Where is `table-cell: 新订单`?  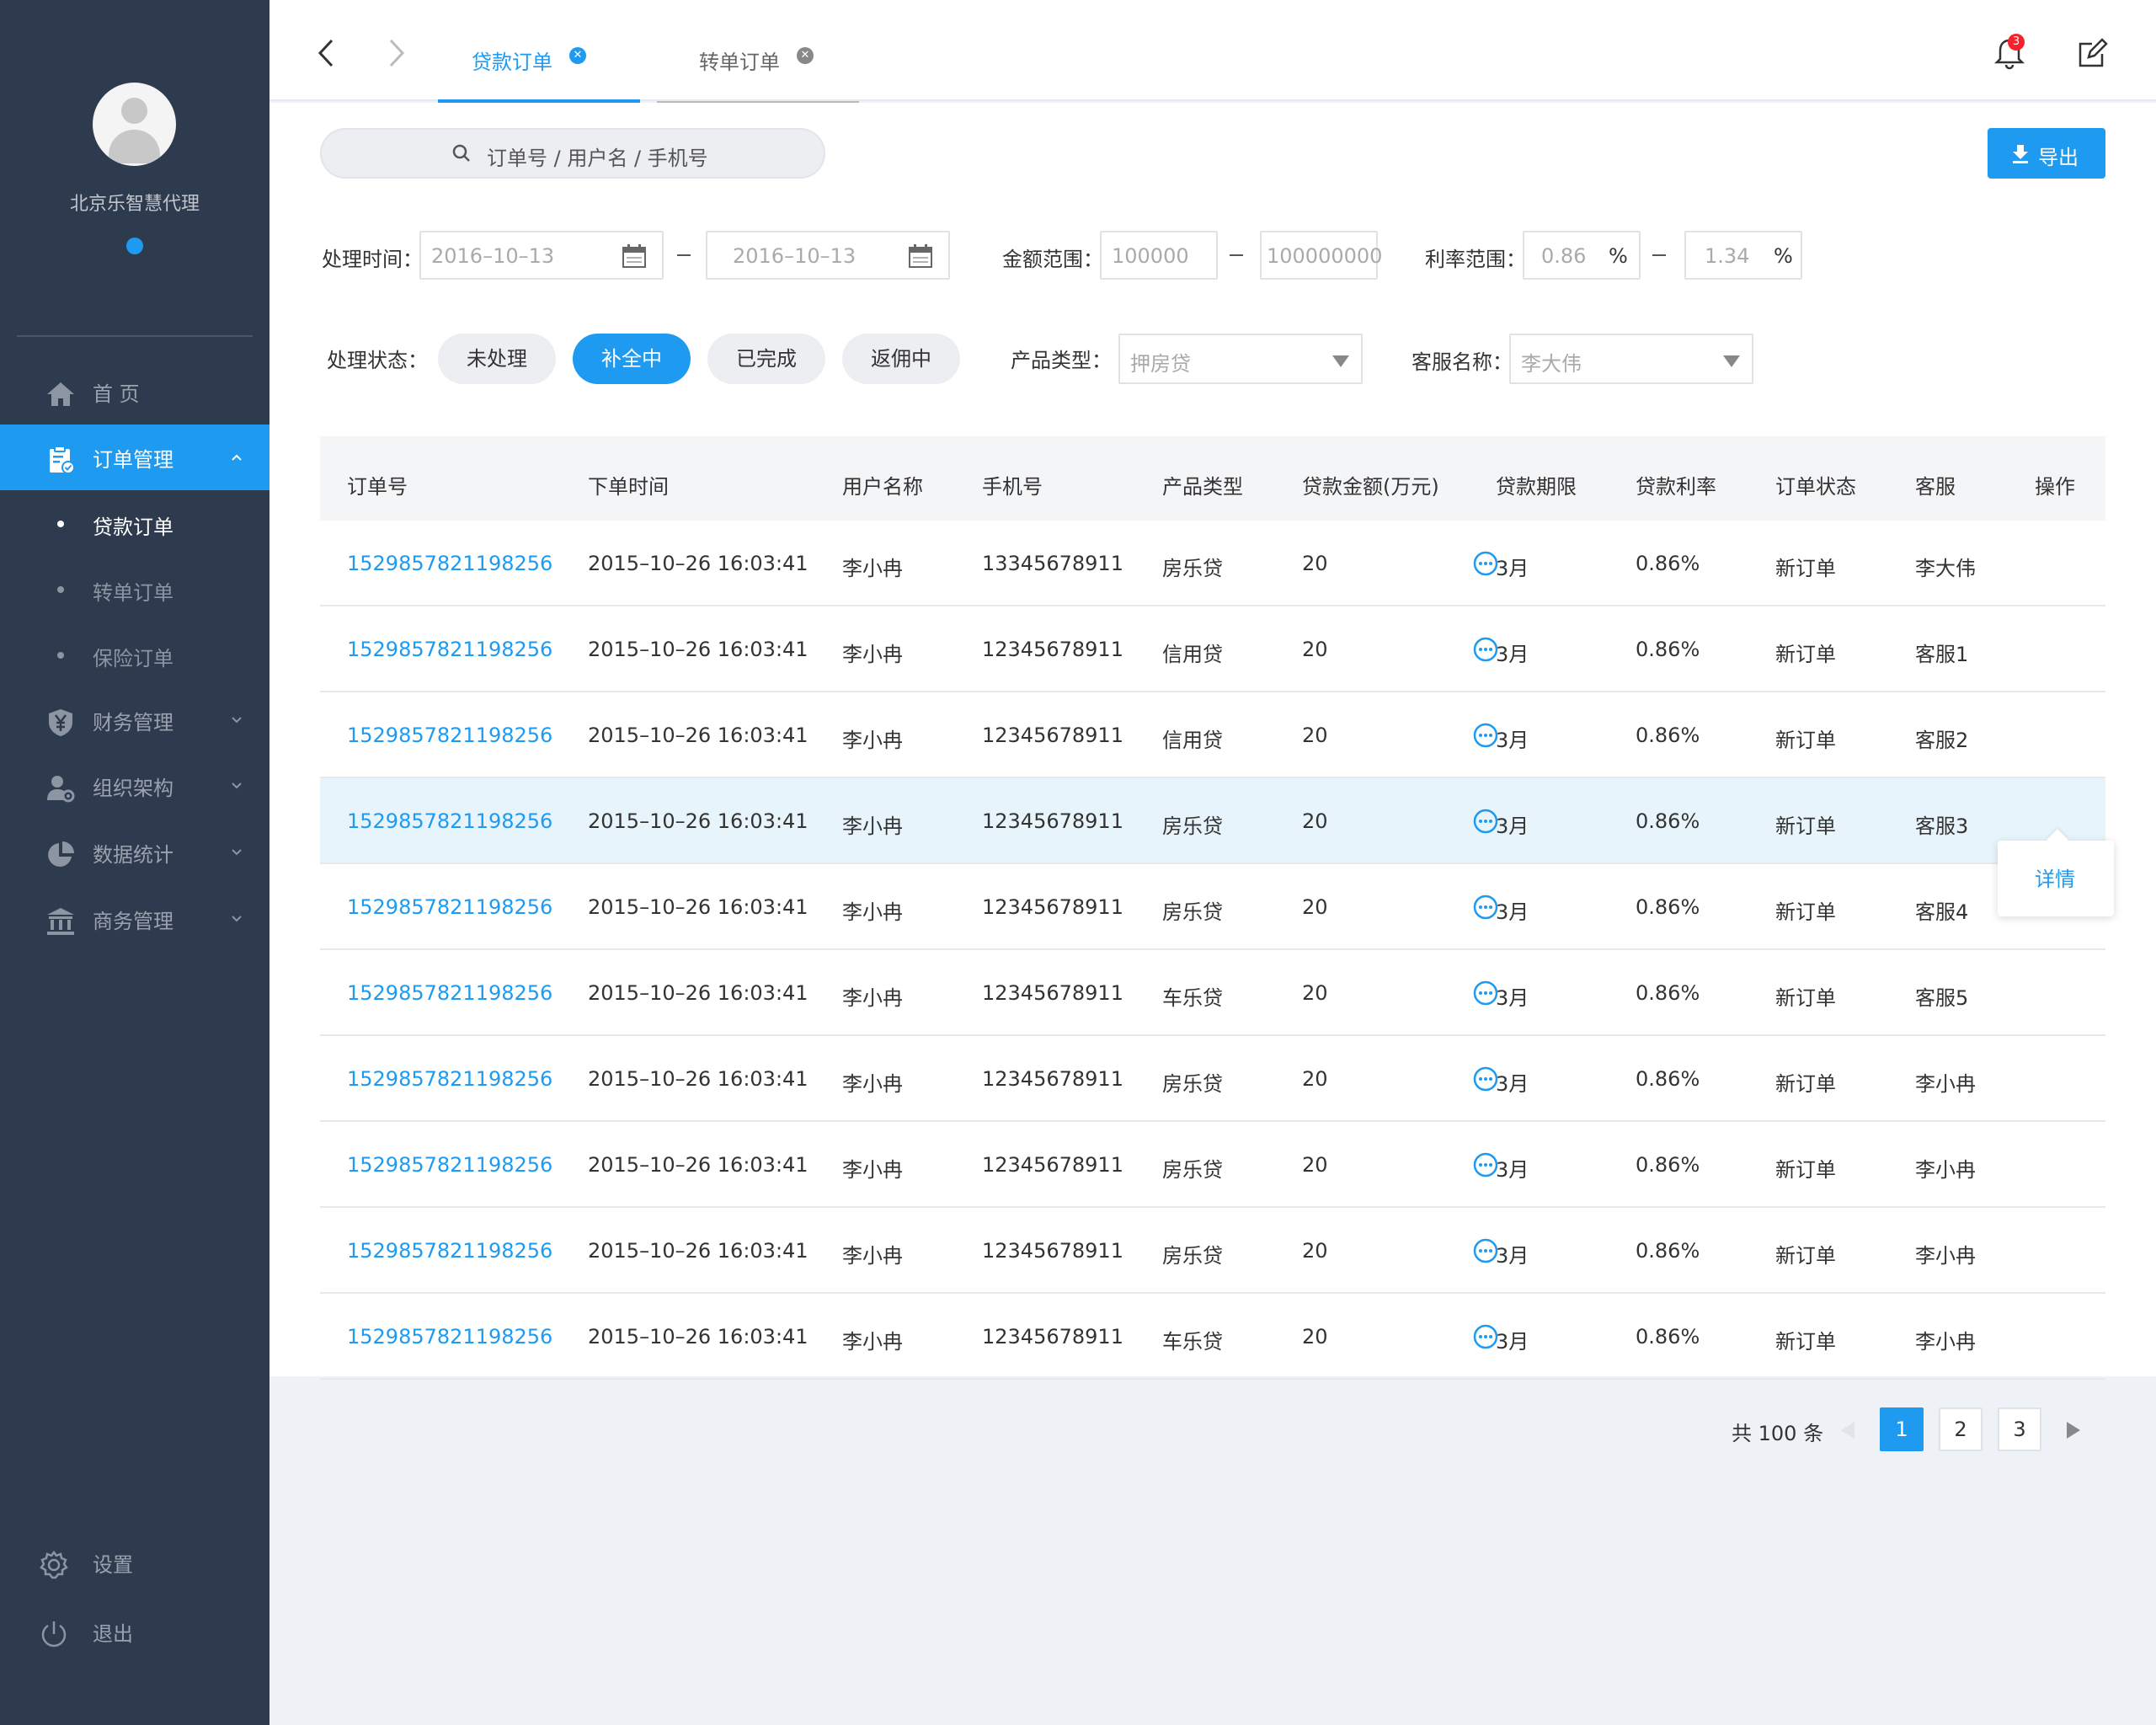 table-cell: 新订单 is located at coordinates (1805, 912).